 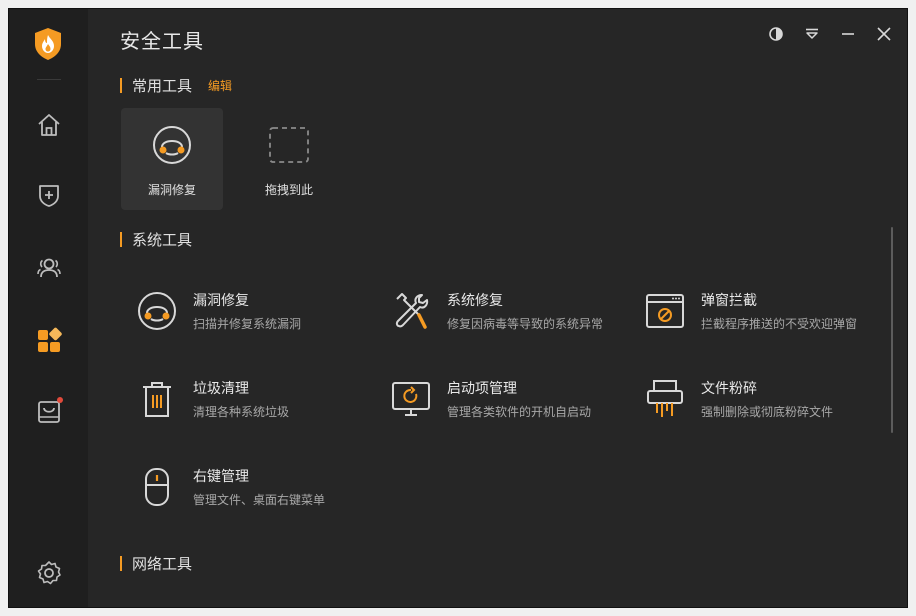 What do you see at coordinates (482, 389) in the screenshot?
I see `tool-name: 启动项管理` at bounding box center [482, 389].